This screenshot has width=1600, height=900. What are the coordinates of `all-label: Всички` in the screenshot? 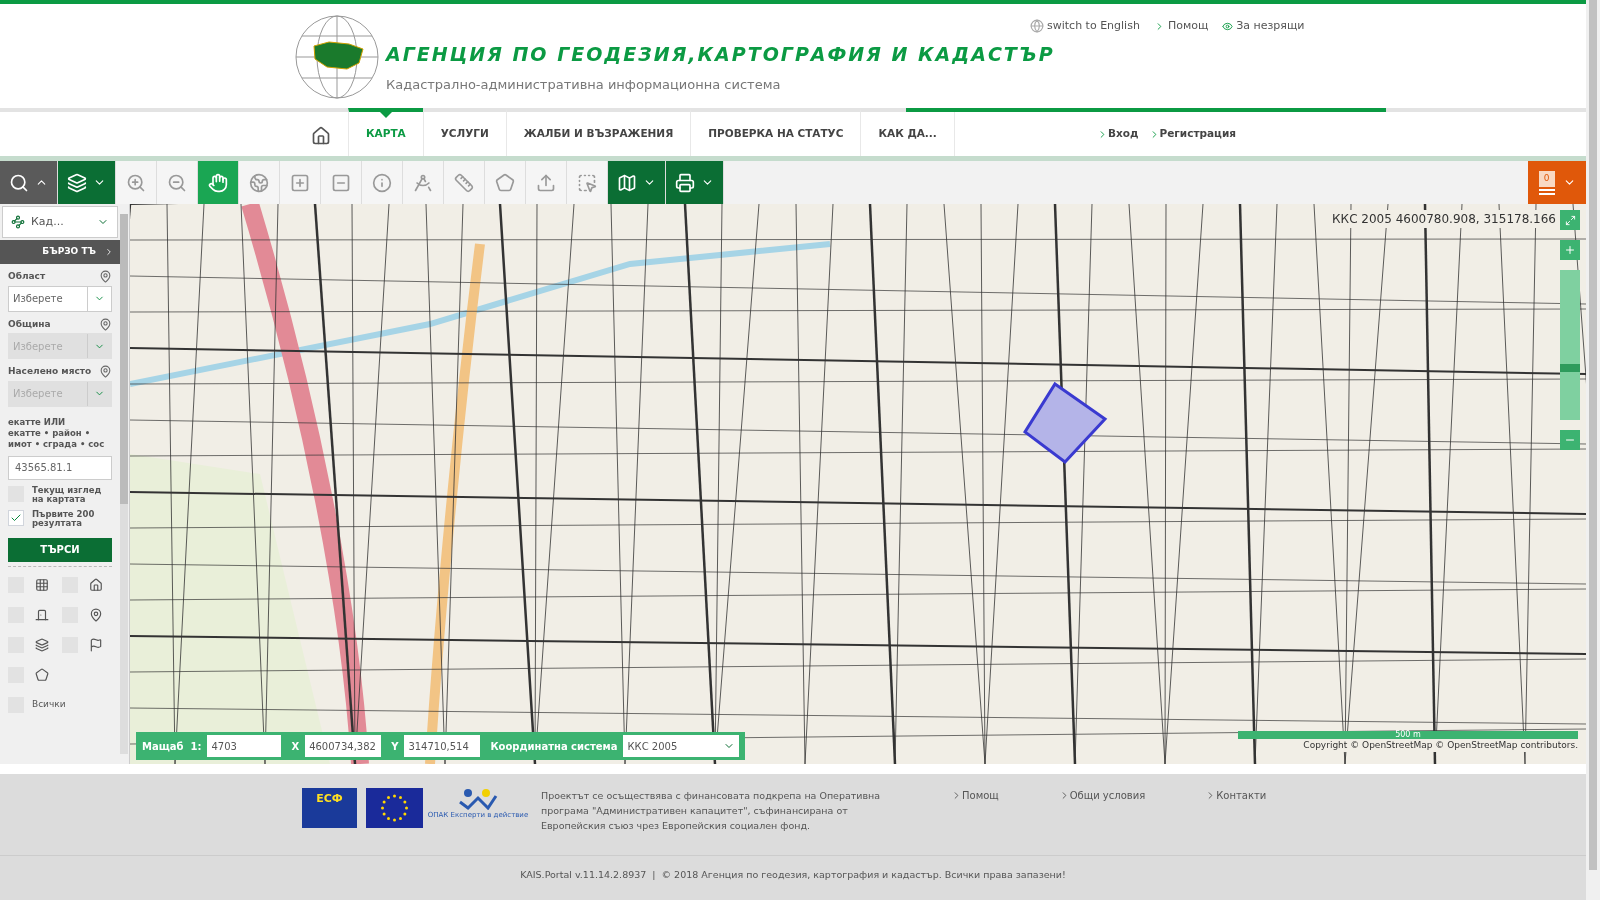 It's located at (49, 704).